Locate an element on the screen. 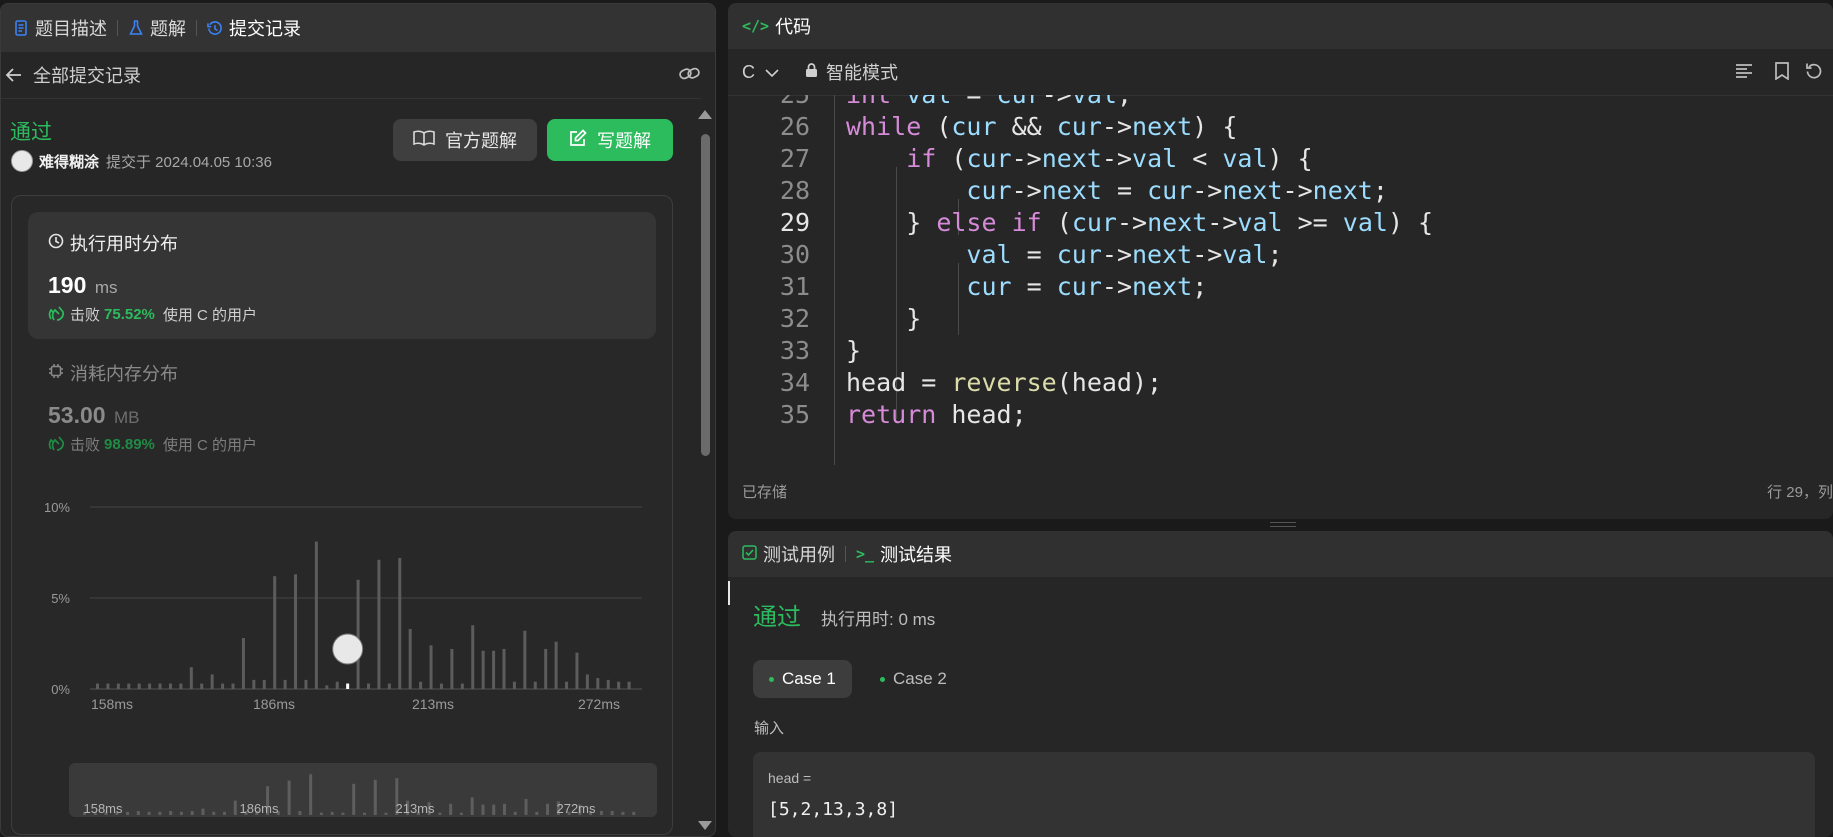  runtime-value-row: 190 ms is located at coordinates (83, 285).